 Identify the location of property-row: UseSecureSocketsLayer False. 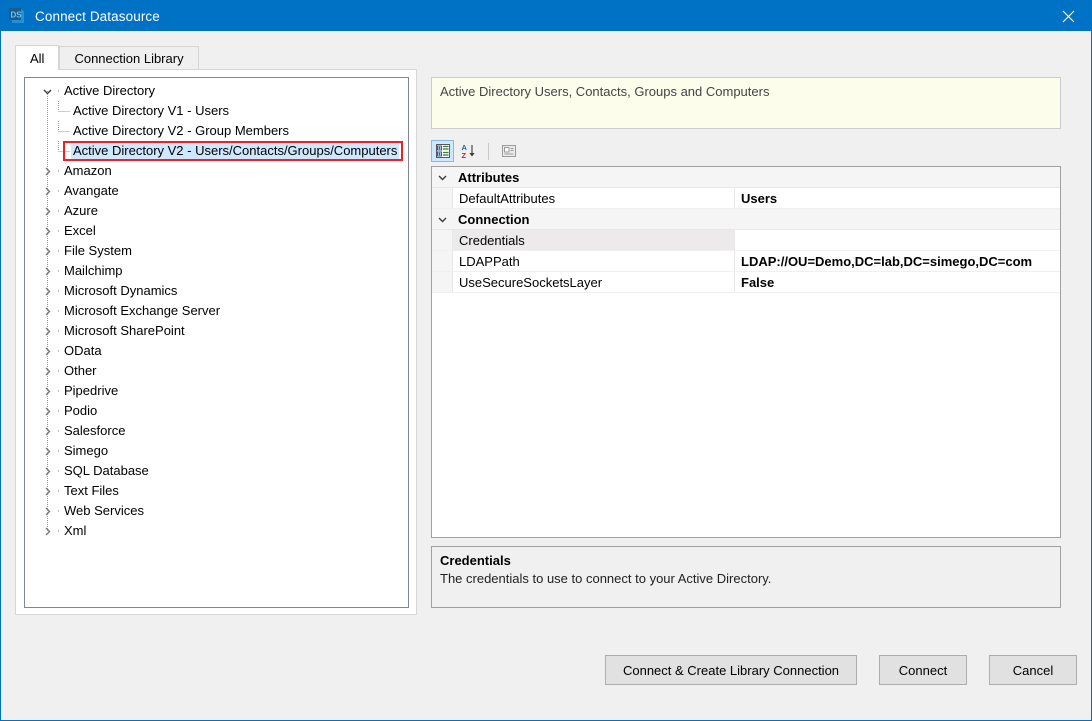
(746, 282).